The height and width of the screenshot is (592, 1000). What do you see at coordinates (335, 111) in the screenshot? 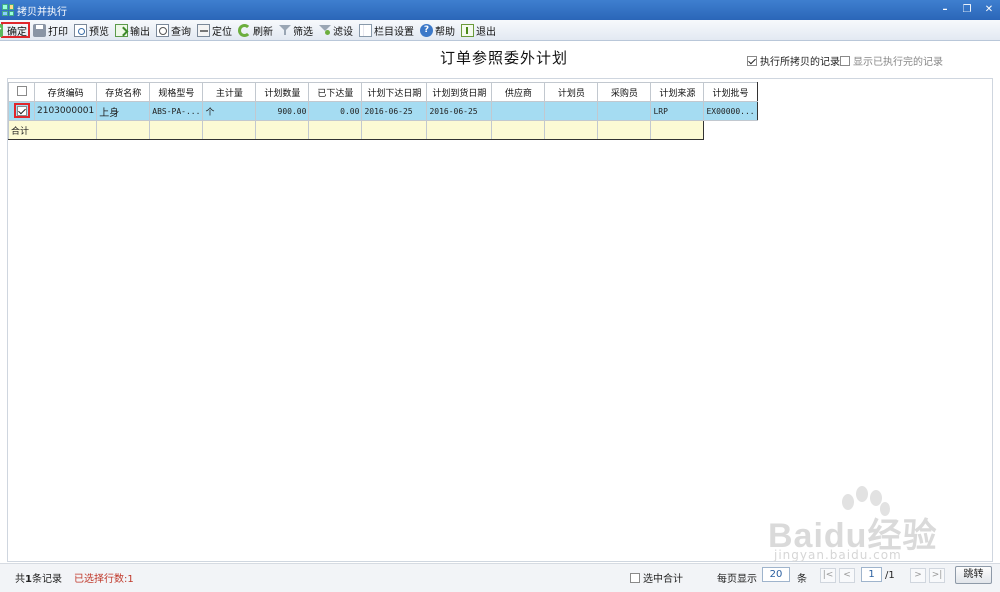
I see `table-cell: 0.00` at bounding box center [335, 111].